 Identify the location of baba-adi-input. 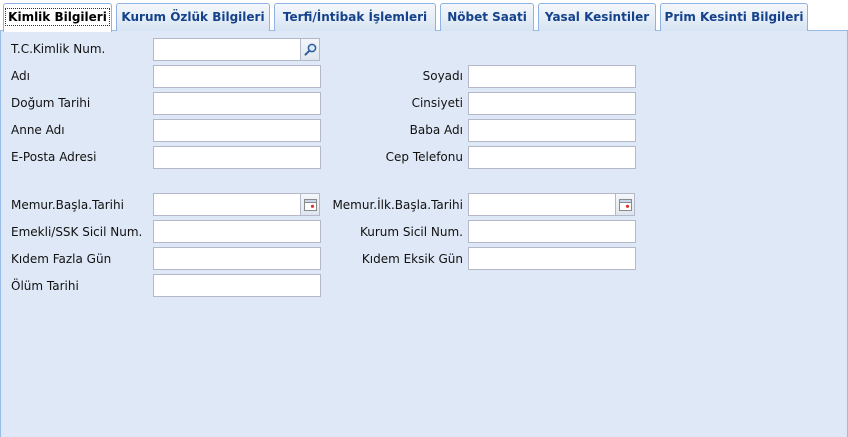
(552, 130).